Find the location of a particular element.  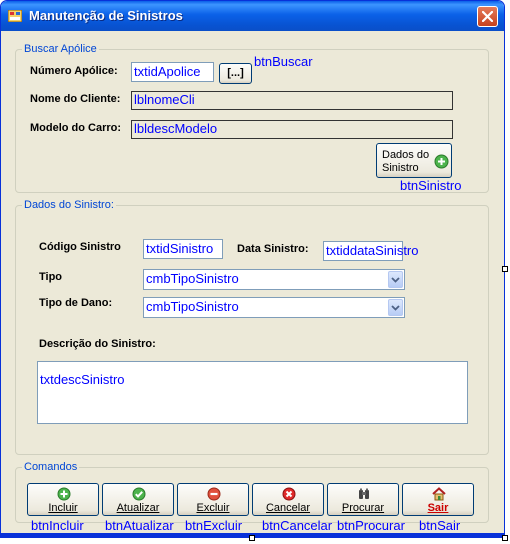

modelo-carro-value: lbldescModelo is located at coordinates (292, 129).